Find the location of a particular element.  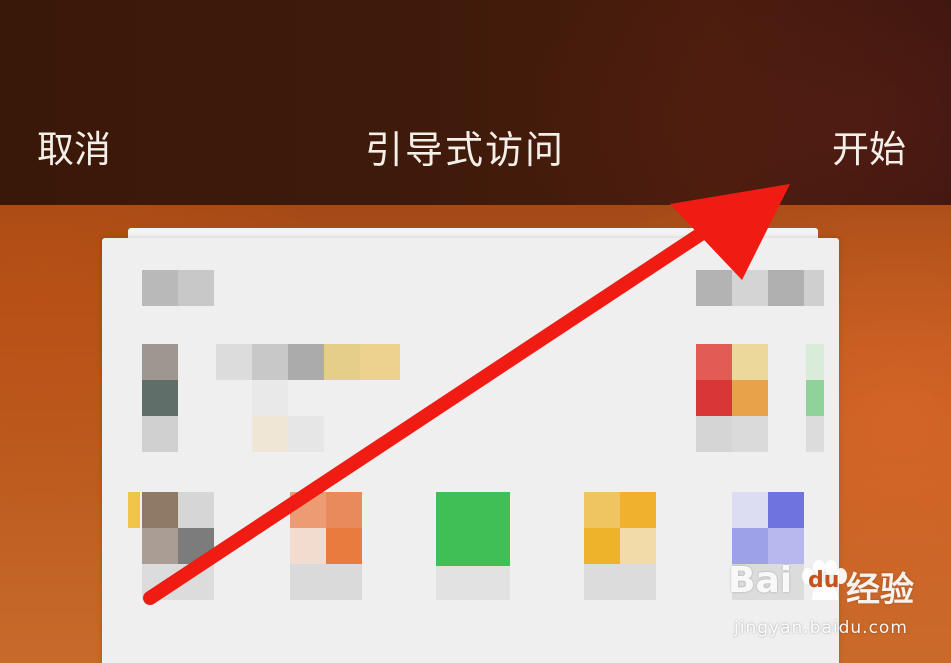

watermark-url: jingyan.baidu.com is located at coordinates (821, 628).